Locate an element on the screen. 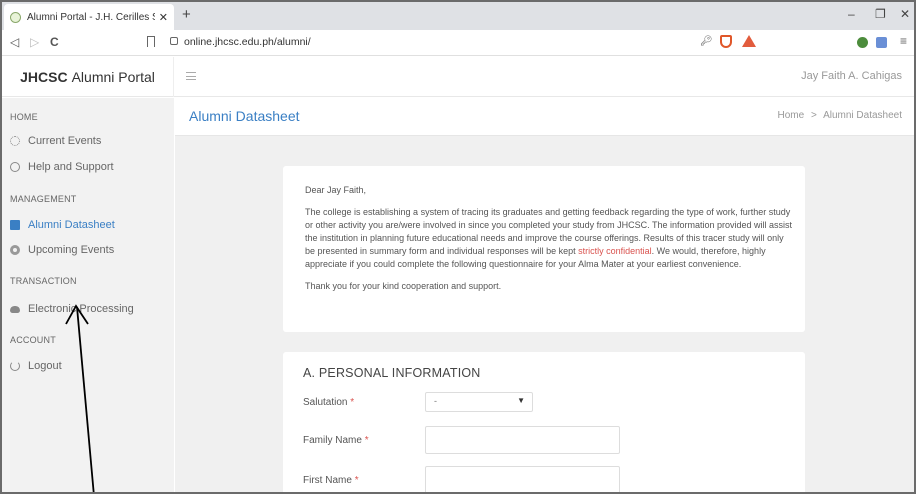 The image size is (916, 494). salutation-value: - is located at coordinates (435, 401).